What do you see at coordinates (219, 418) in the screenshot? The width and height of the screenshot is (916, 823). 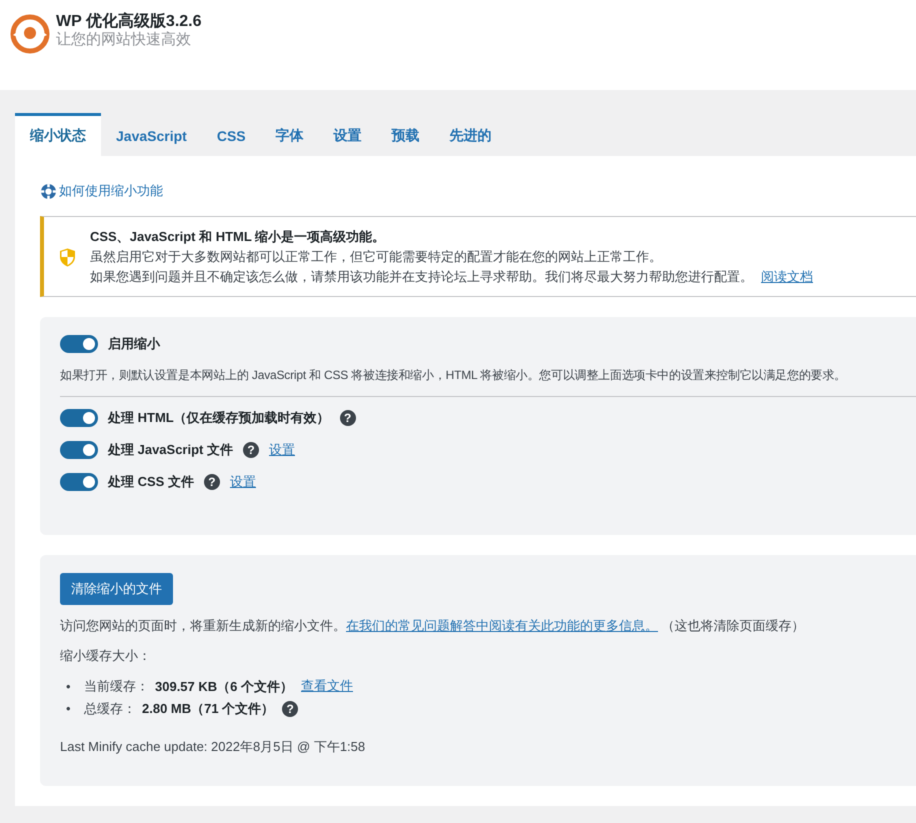 I see `toggle-label: 处理 HTML（仅在缓存预加载时有效）` at bounding box center [219, 418].